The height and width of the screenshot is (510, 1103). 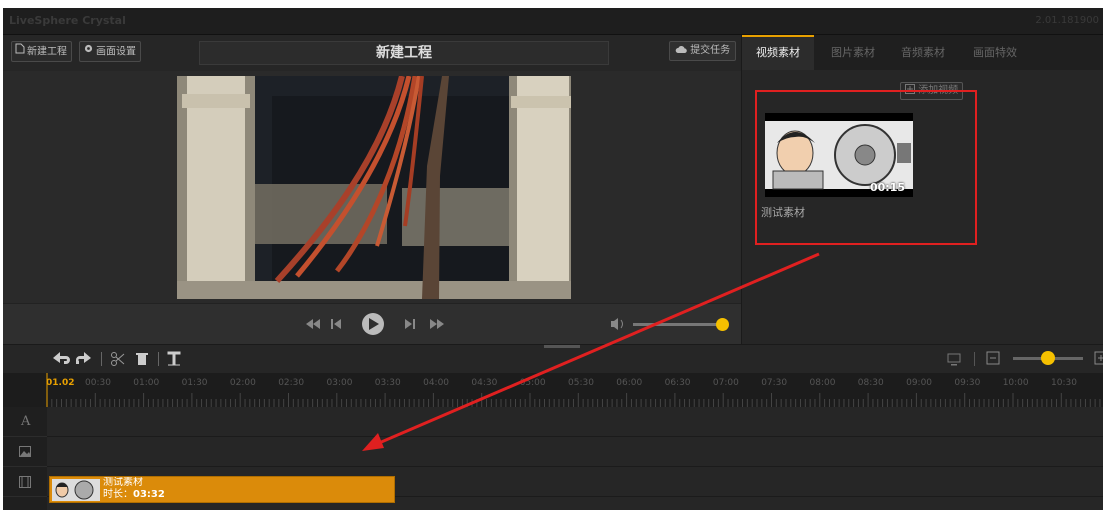 I want to click on app-version: 2.01.181900, so click(x=1067, y=20).